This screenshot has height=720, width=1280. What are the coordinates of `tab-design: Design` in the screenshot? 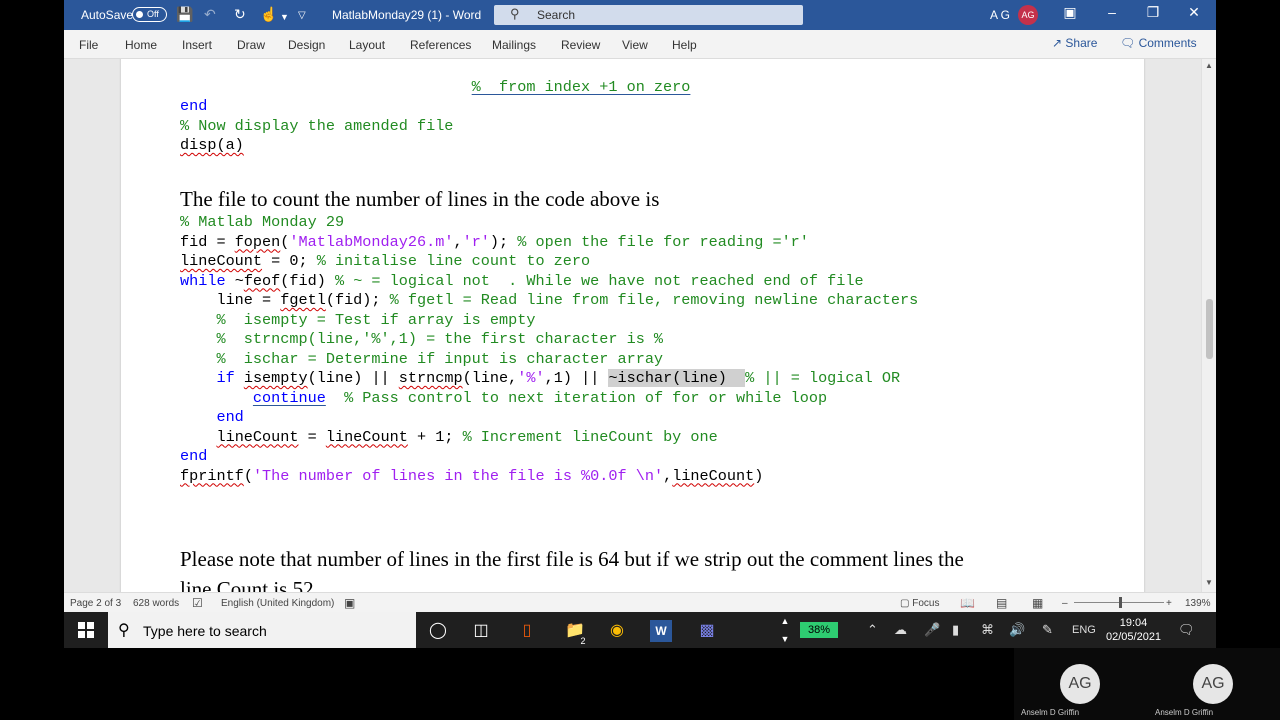 It's located at (306, 45).